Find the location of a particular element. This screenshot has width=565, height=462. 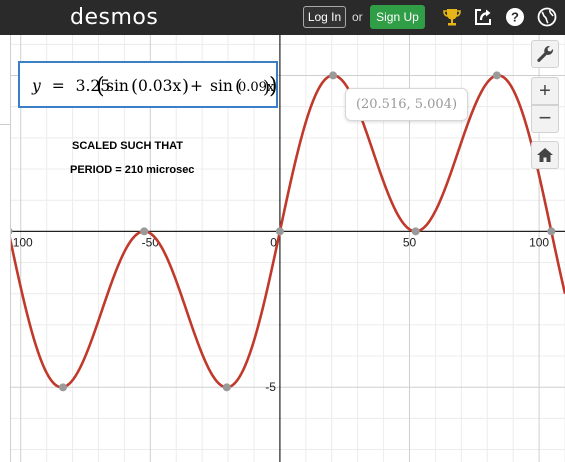

home-icon is located at coordinates (545, 155).